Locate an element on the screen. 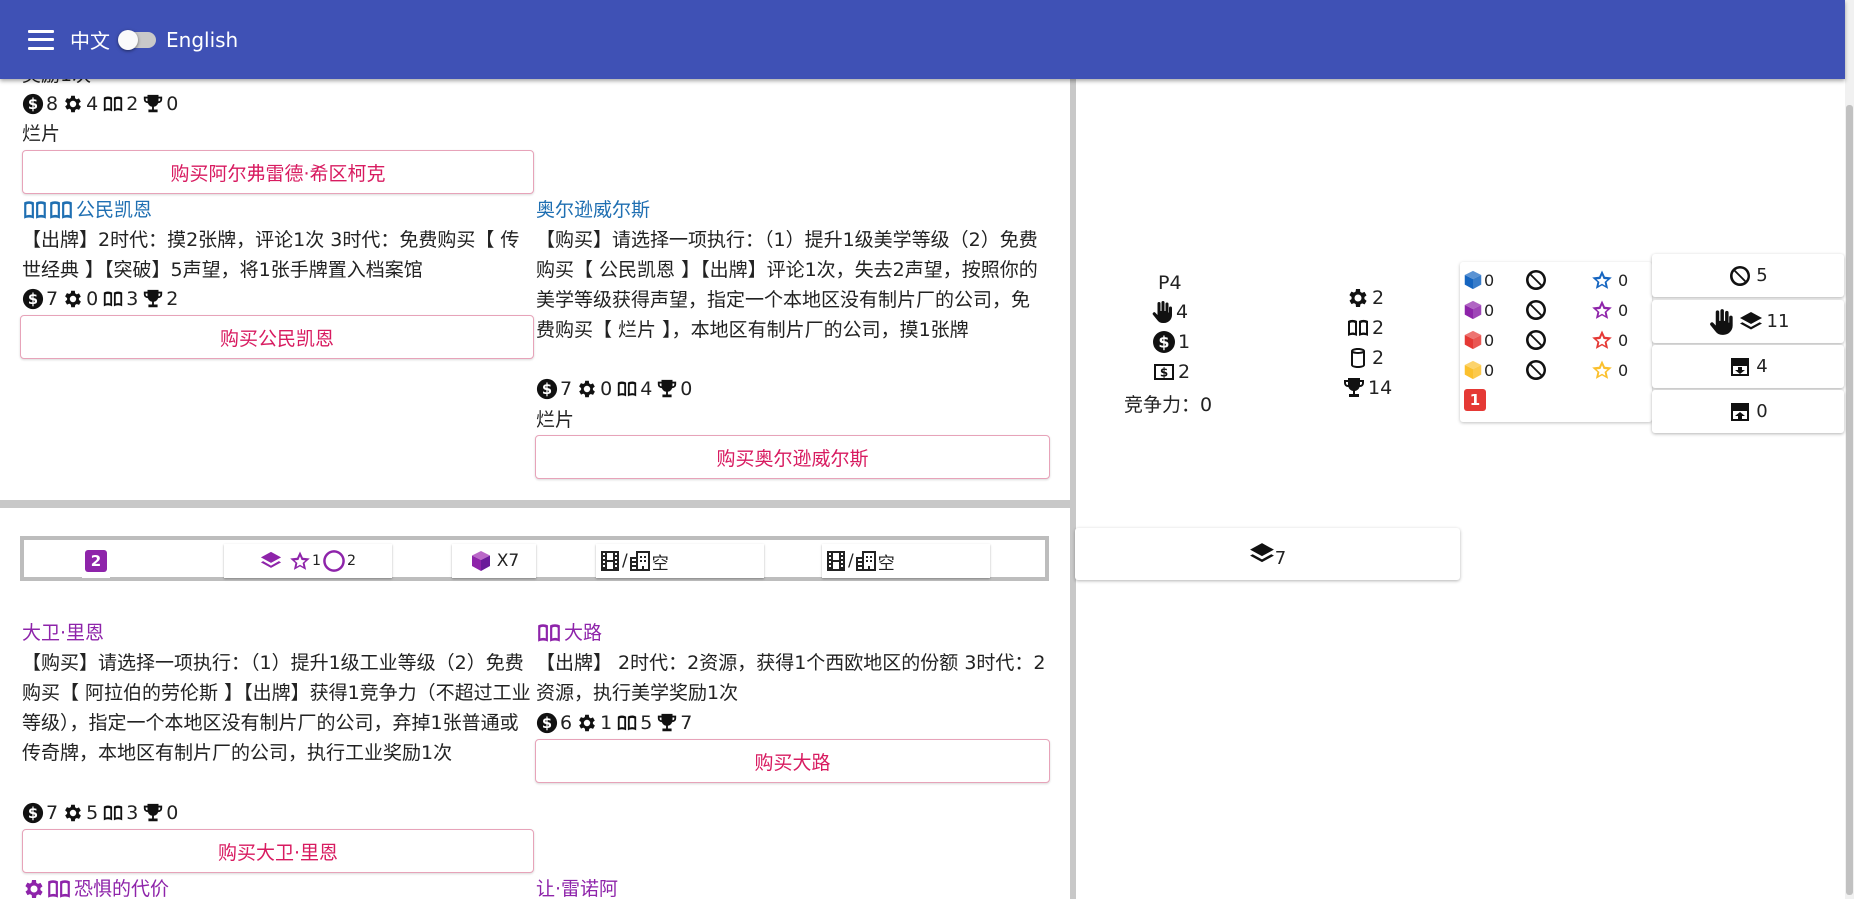 Image resolution: width=1854 pixels, height=902 pixels. card-stats: 7 0 4 0 is located at coordinates (616, 389).